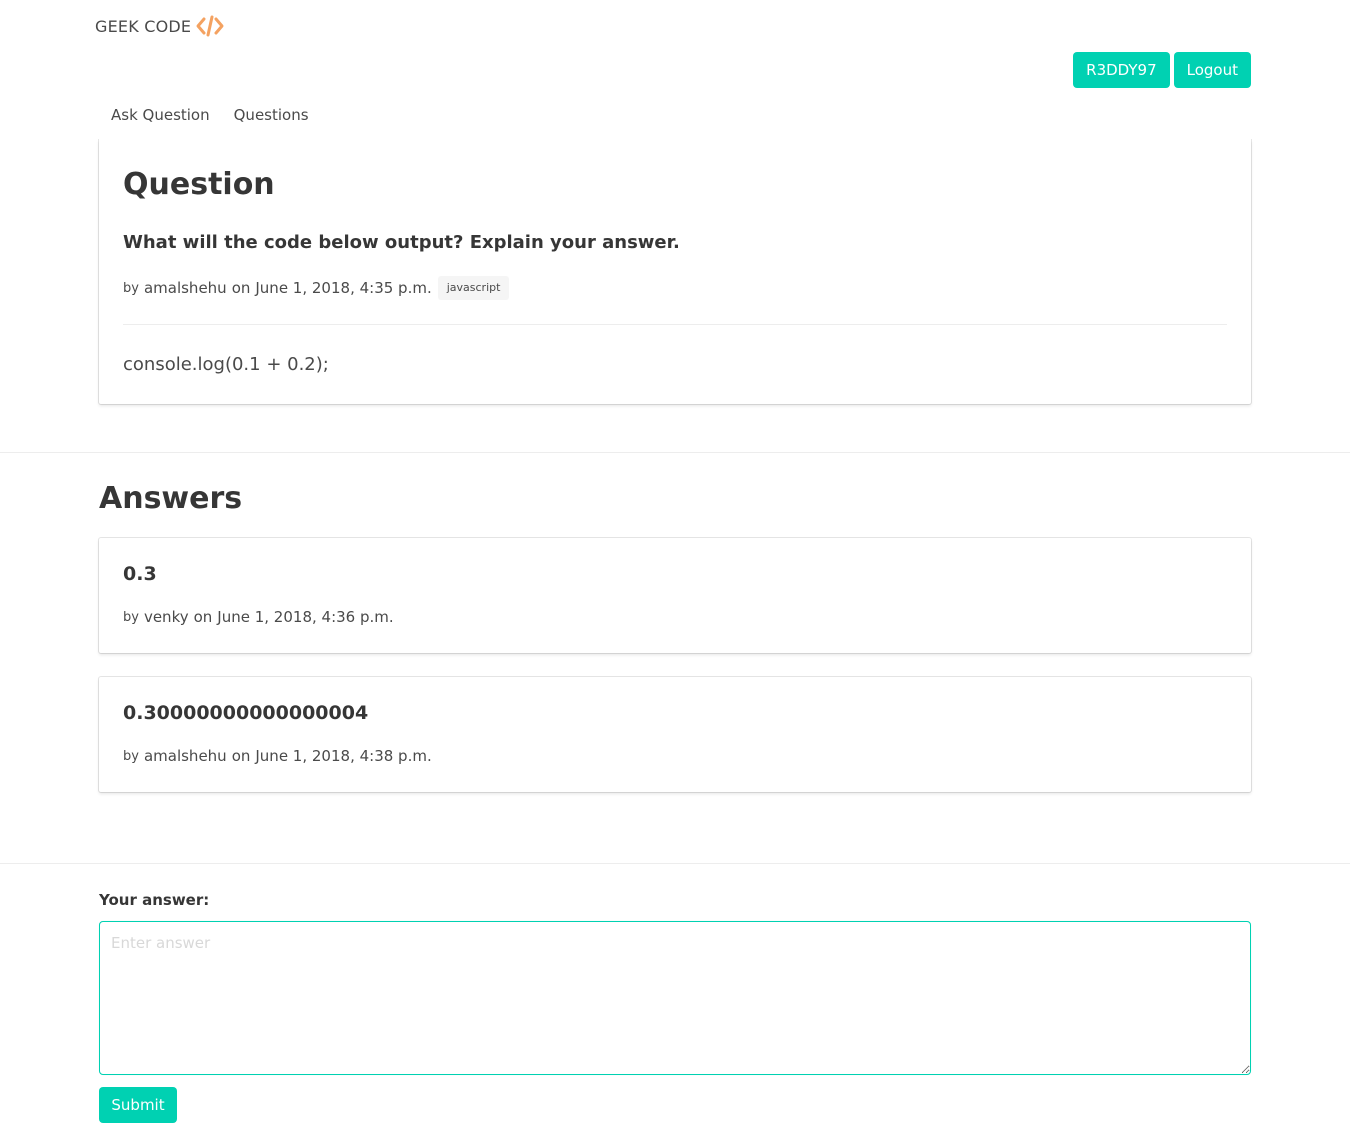 The image size is (1350, 1123). Describe the element at coordinates (199, 184) in the screenshot. I see `question-heading: Question` at that location.